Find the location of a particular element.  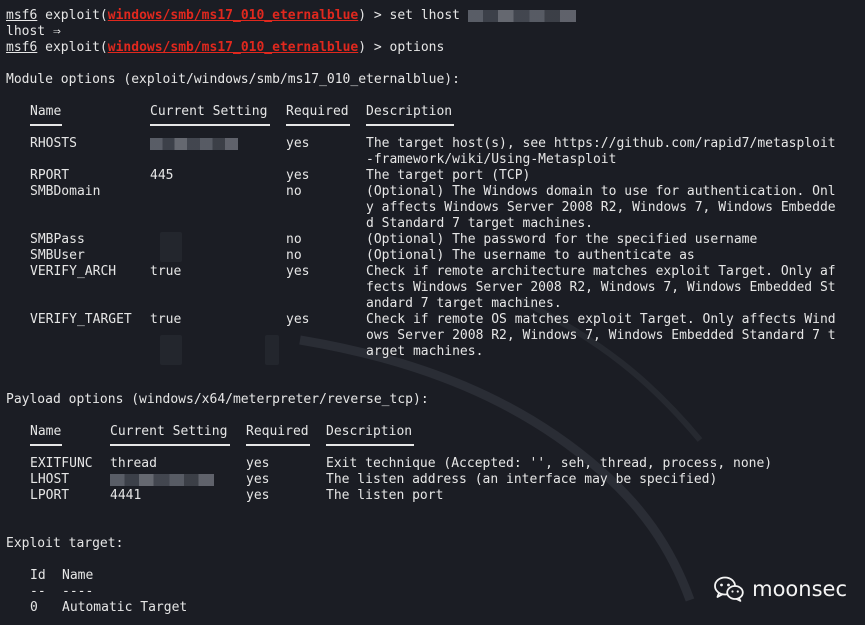

option-name: LPORT is located at coordinates (50, 495).